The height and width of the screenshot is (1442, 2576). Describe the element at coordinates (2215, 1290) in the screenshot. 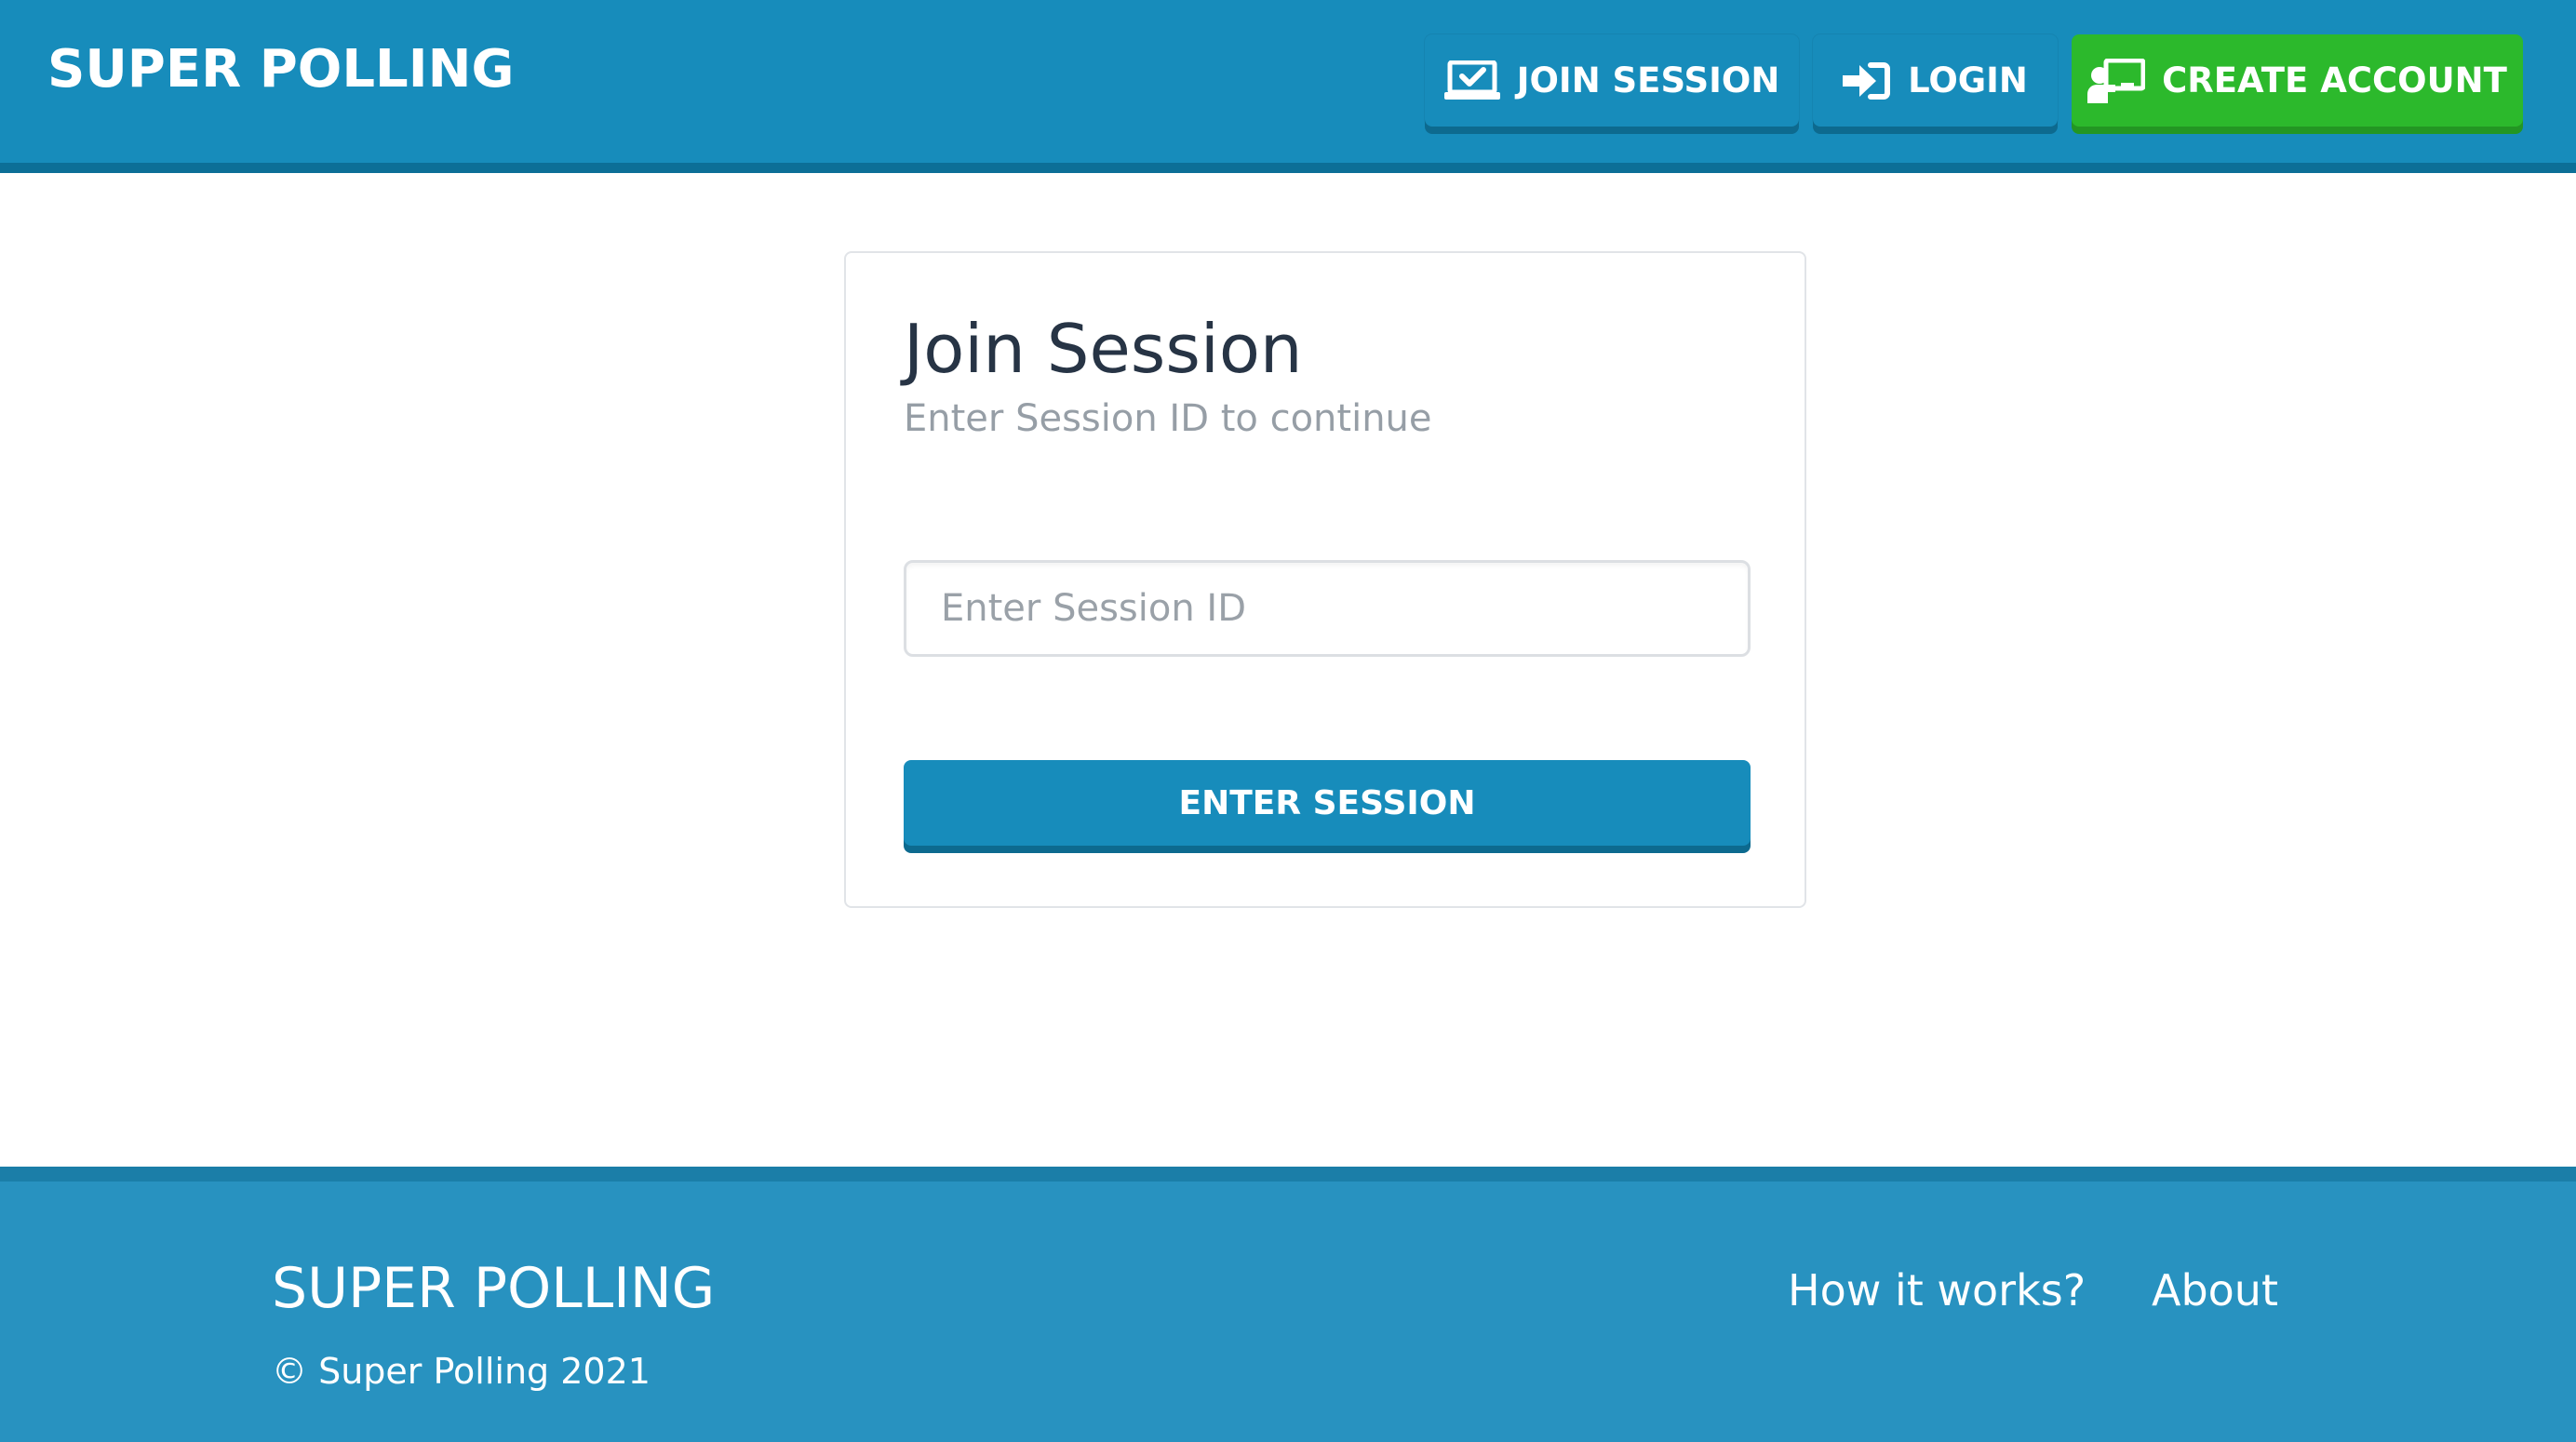

I see `footer-link-about: About` at that location.